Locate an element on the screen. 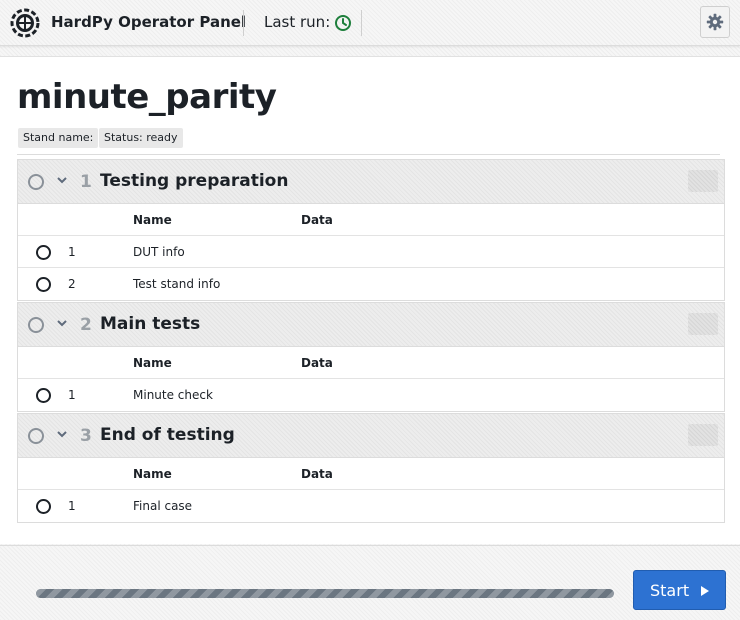 This screenshot has height=620, width=740. test-case-row: 1 Minute check is located at coordinates (371, 395).